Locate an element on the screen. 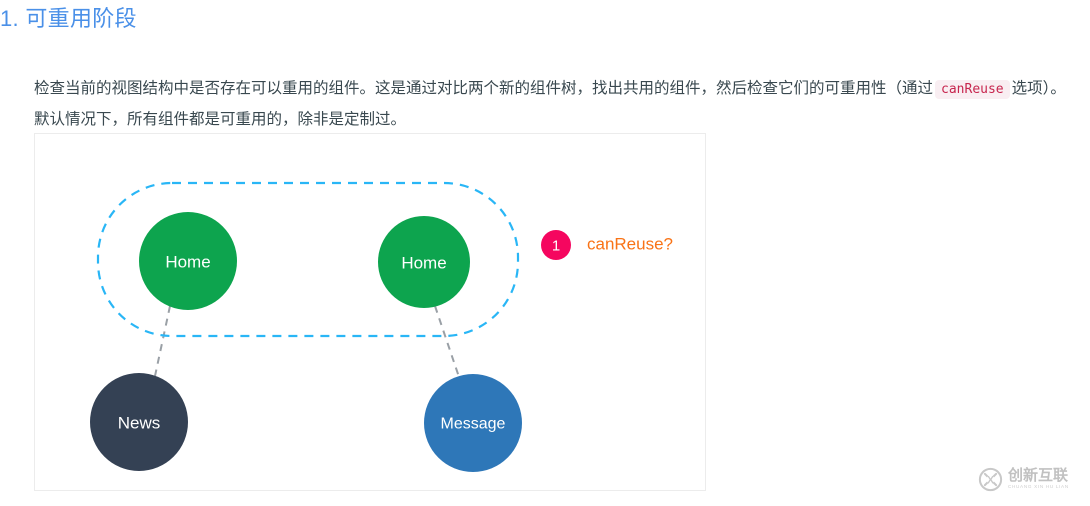 The image size is (1090, 506). node-home-left-label: Home is located at coordinates (187, 262).